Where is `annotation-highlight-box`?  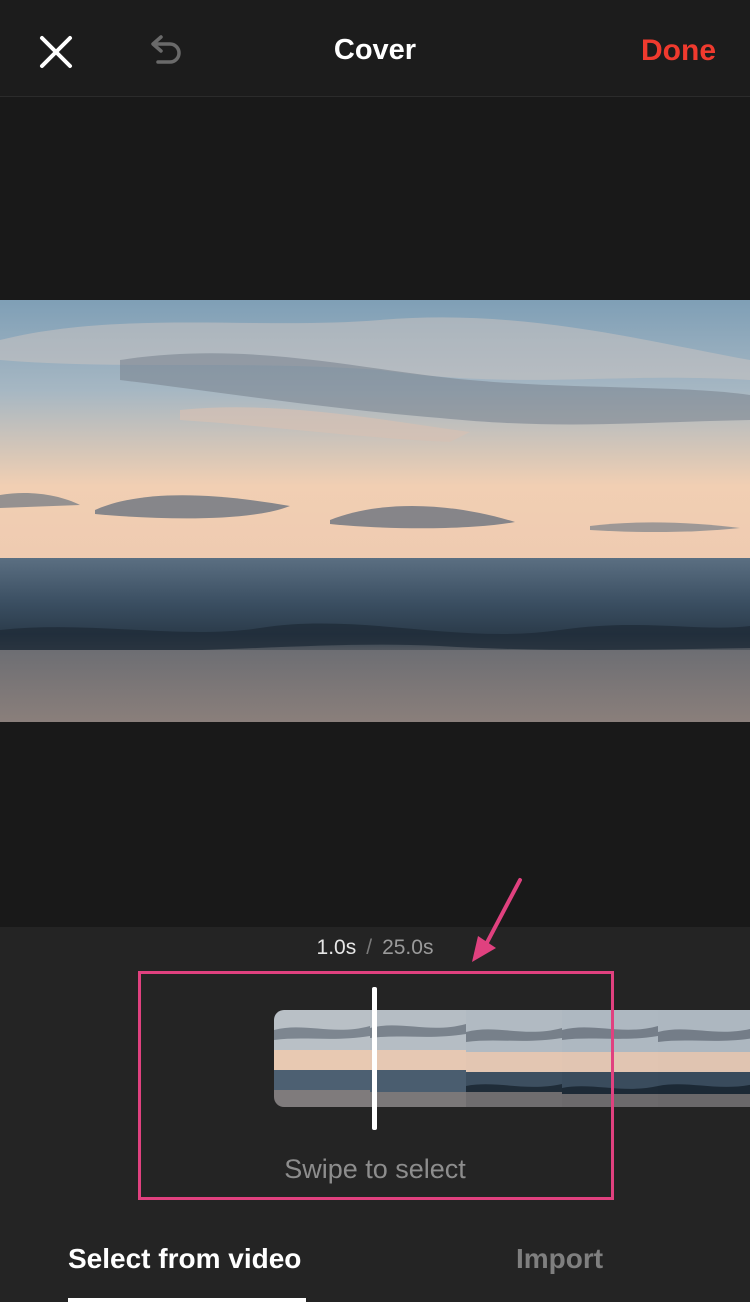
annotation-highlight-box is located at coordinates (376, 1085).